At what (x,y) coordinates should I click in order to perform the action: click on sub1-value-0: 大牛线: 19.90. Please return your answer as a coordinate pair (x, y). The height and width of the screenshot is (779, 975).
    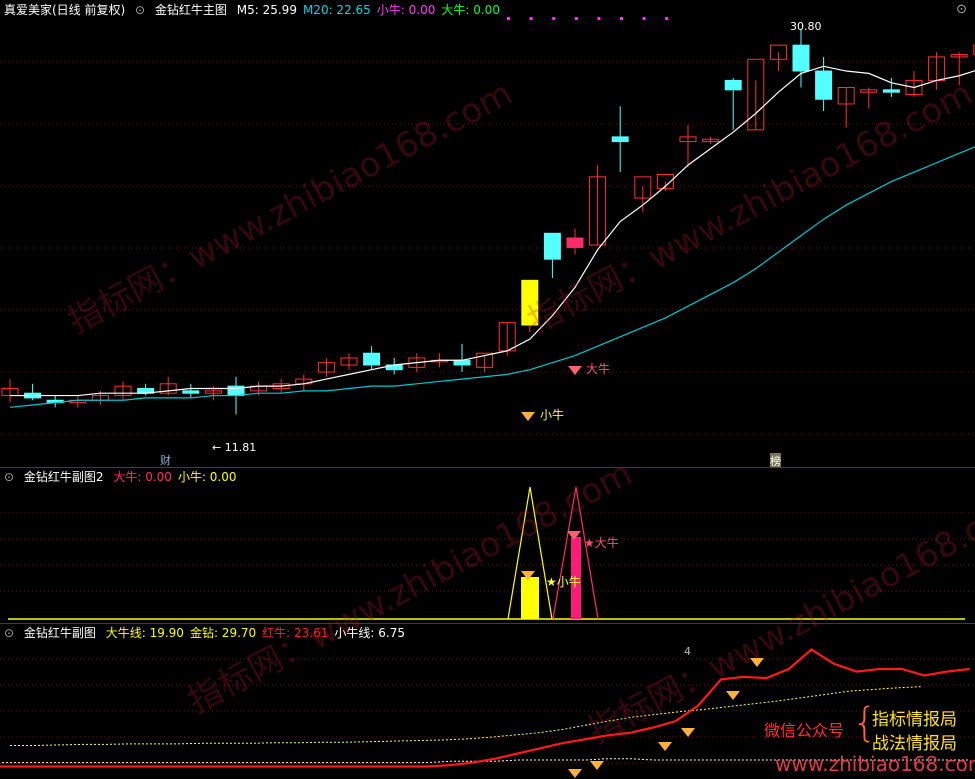
    Looking at the image, I should click on (144, 633).